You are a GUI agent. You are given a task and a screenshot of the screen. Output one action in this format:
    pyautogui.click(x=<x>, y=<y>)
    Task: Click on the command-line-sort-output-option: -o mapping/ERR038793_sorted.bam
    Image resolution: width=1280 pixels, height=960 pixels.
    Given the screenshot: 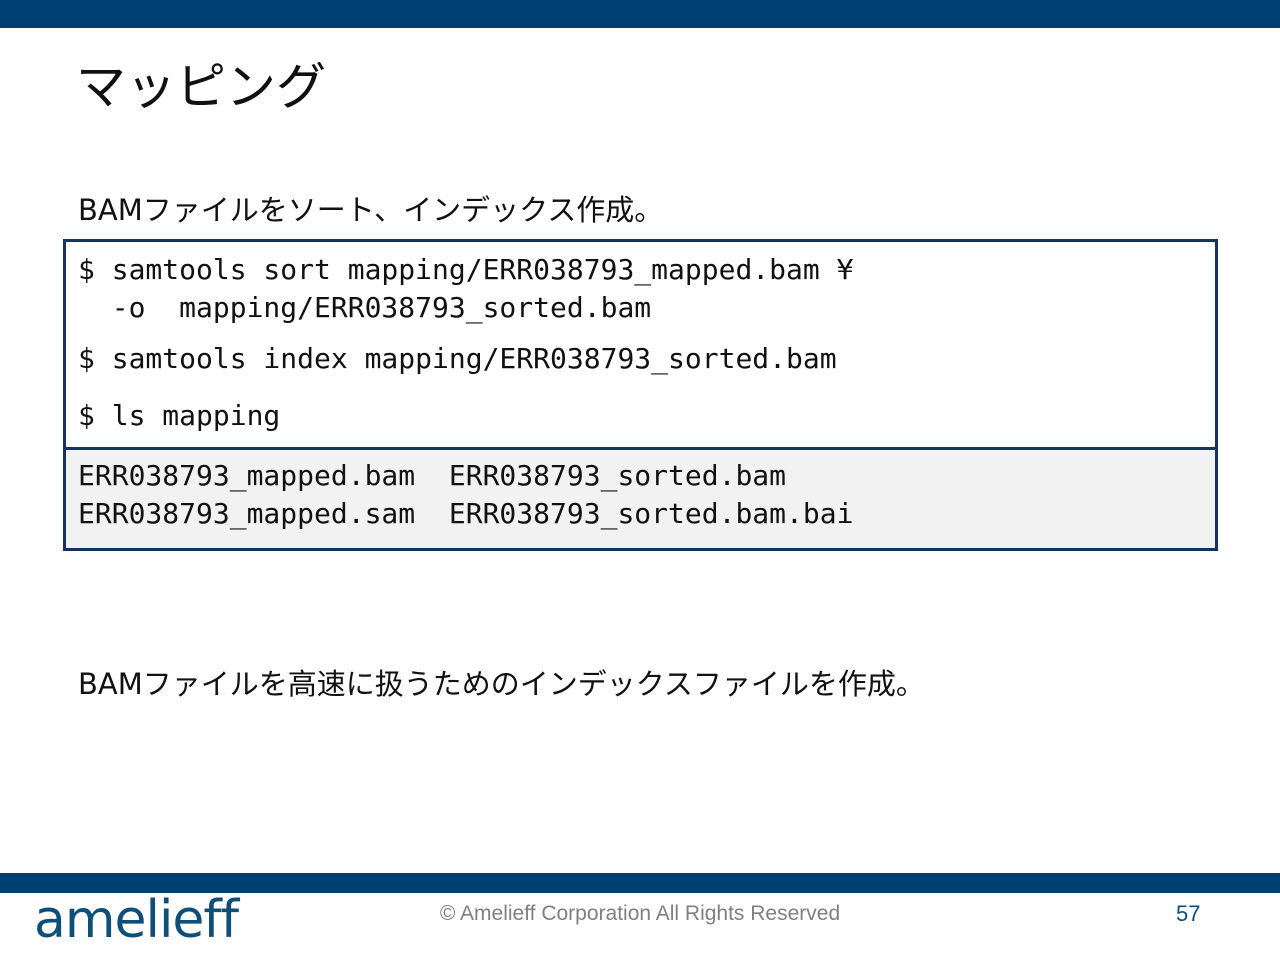 What is the action you would take?
    pyautogui.click(x=365, y=307)
    